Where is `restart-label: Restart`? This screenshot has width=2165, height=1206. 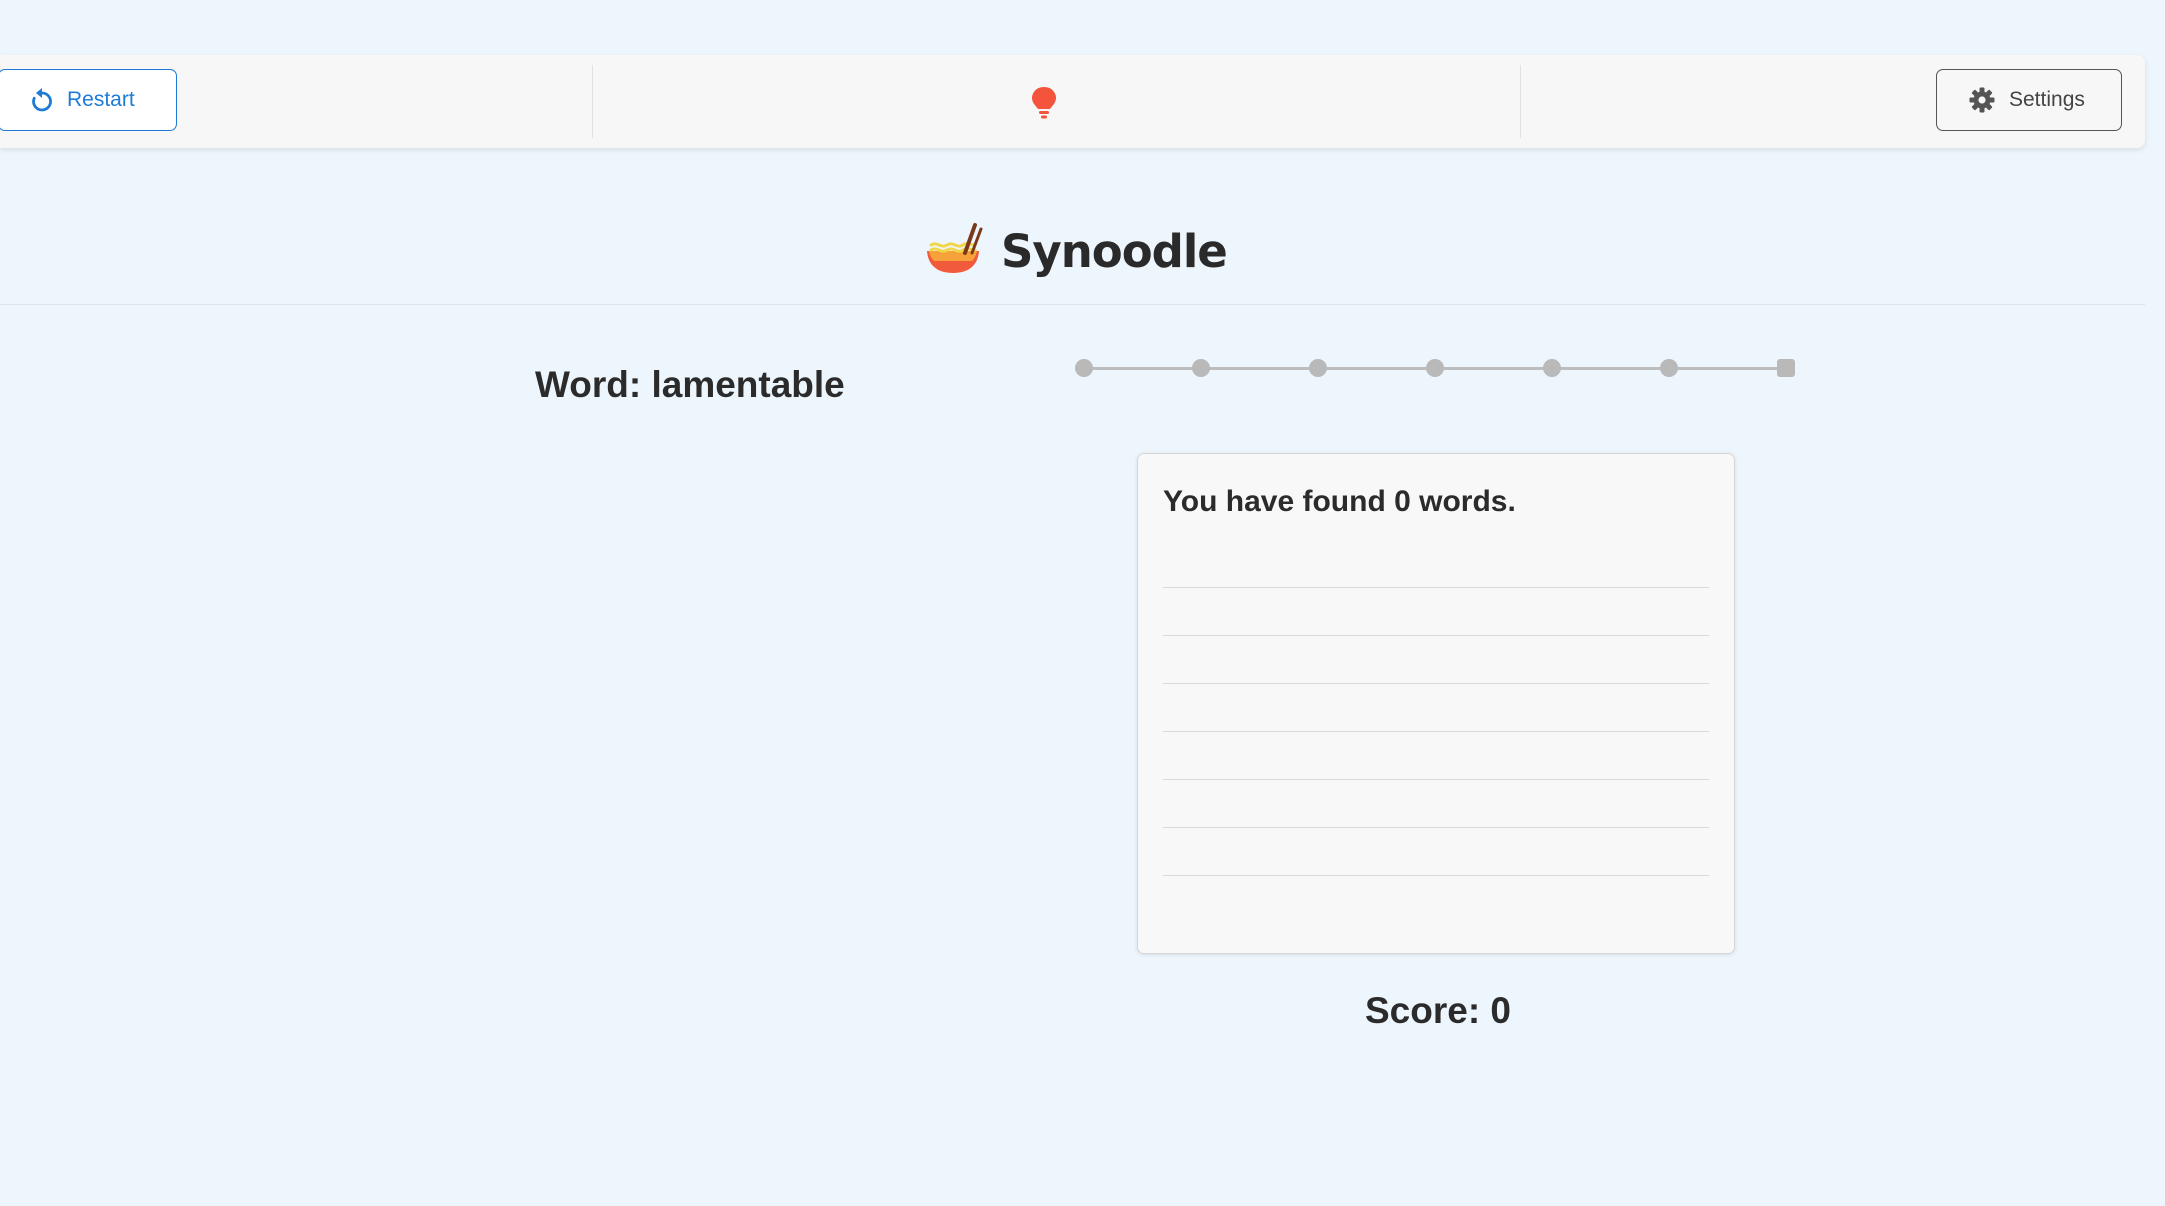 restart-label: Restart is located at coordinates (101, 99).